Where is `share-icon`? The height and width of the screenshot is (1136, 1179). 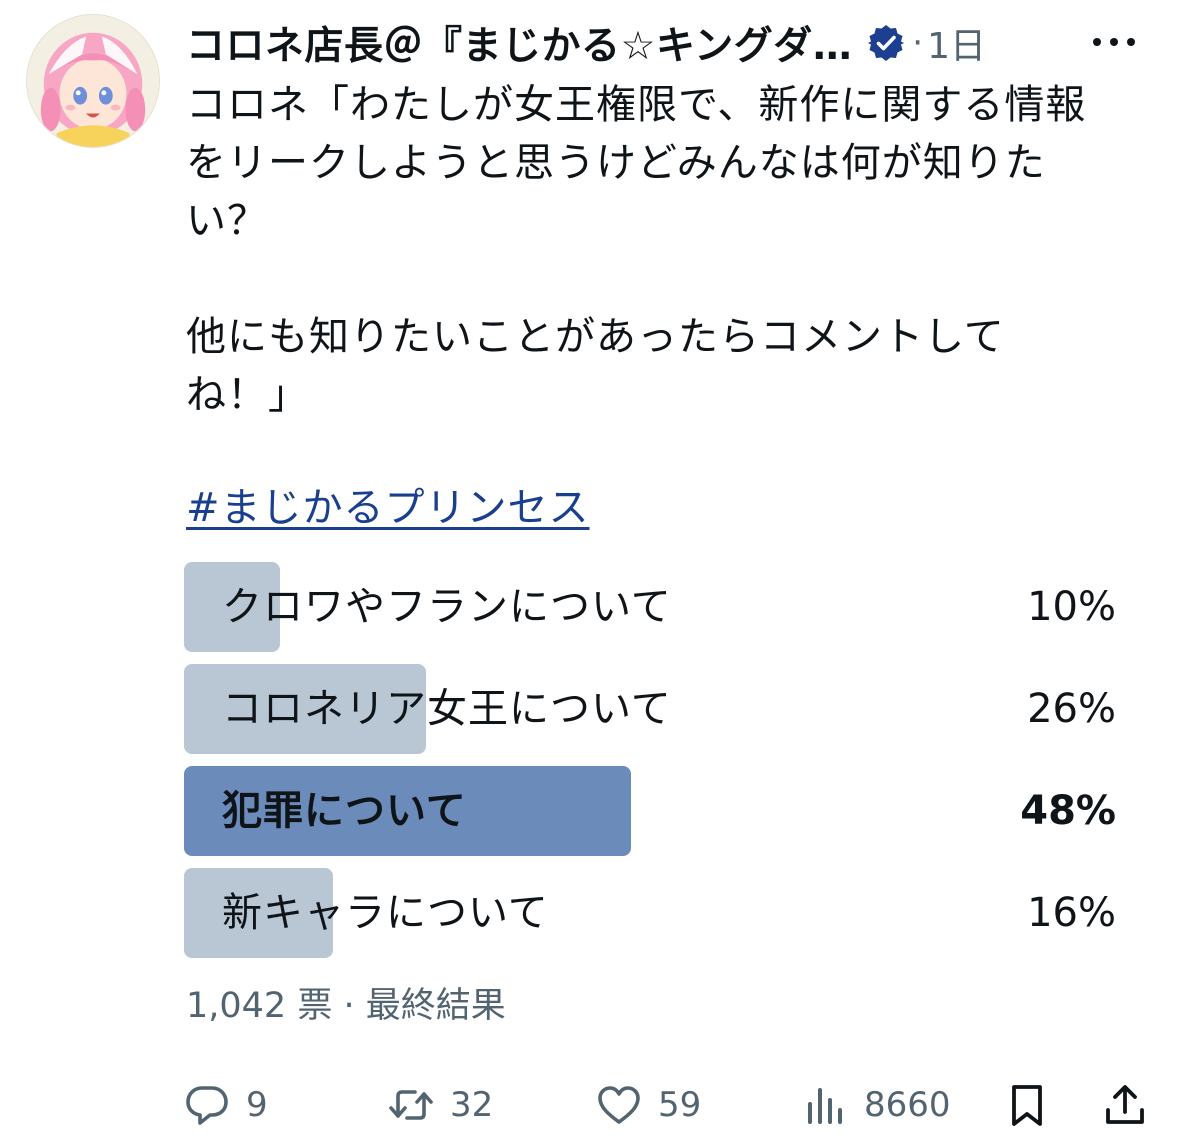
share-icon is located at coordinates (1125, 1104).